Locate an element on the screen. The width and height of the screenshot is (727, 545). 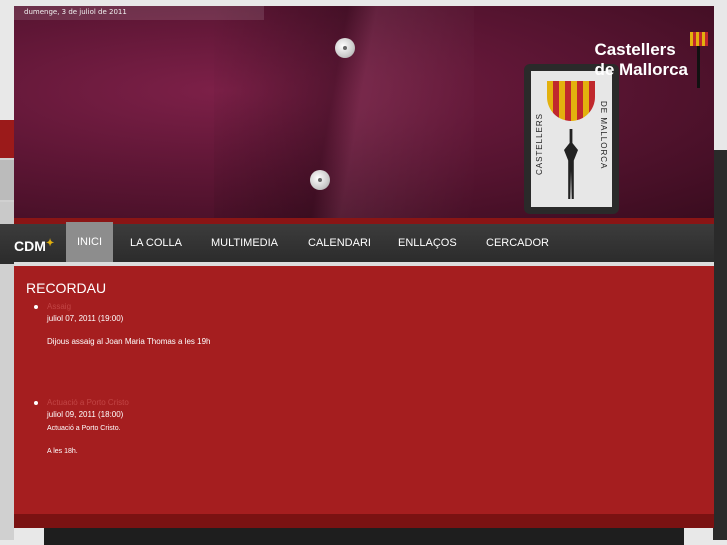
logo-line-1: Castellers is located at coordinates (635, 49).